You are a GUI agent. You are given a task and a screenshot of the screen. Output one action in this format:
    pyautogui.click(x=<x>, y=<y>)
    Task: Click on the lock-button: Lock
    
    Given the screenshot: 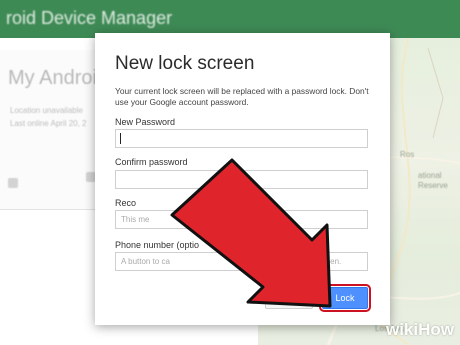 What is the action you would take?
    pyautogui.click(x=345, y=298)
    